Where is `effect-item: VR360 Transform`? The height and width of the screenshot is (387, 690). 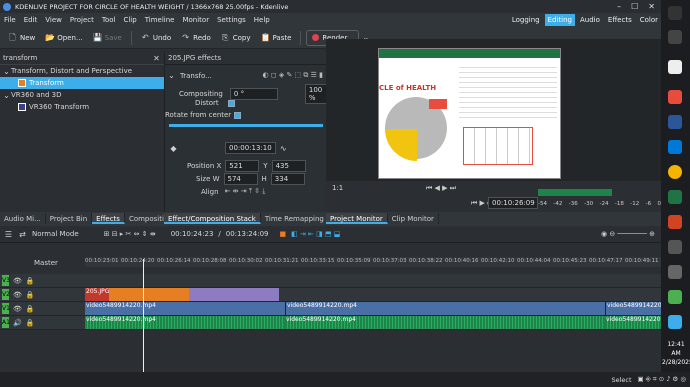 effect-item: VR360 Transform is located at coordinates (82, 107).